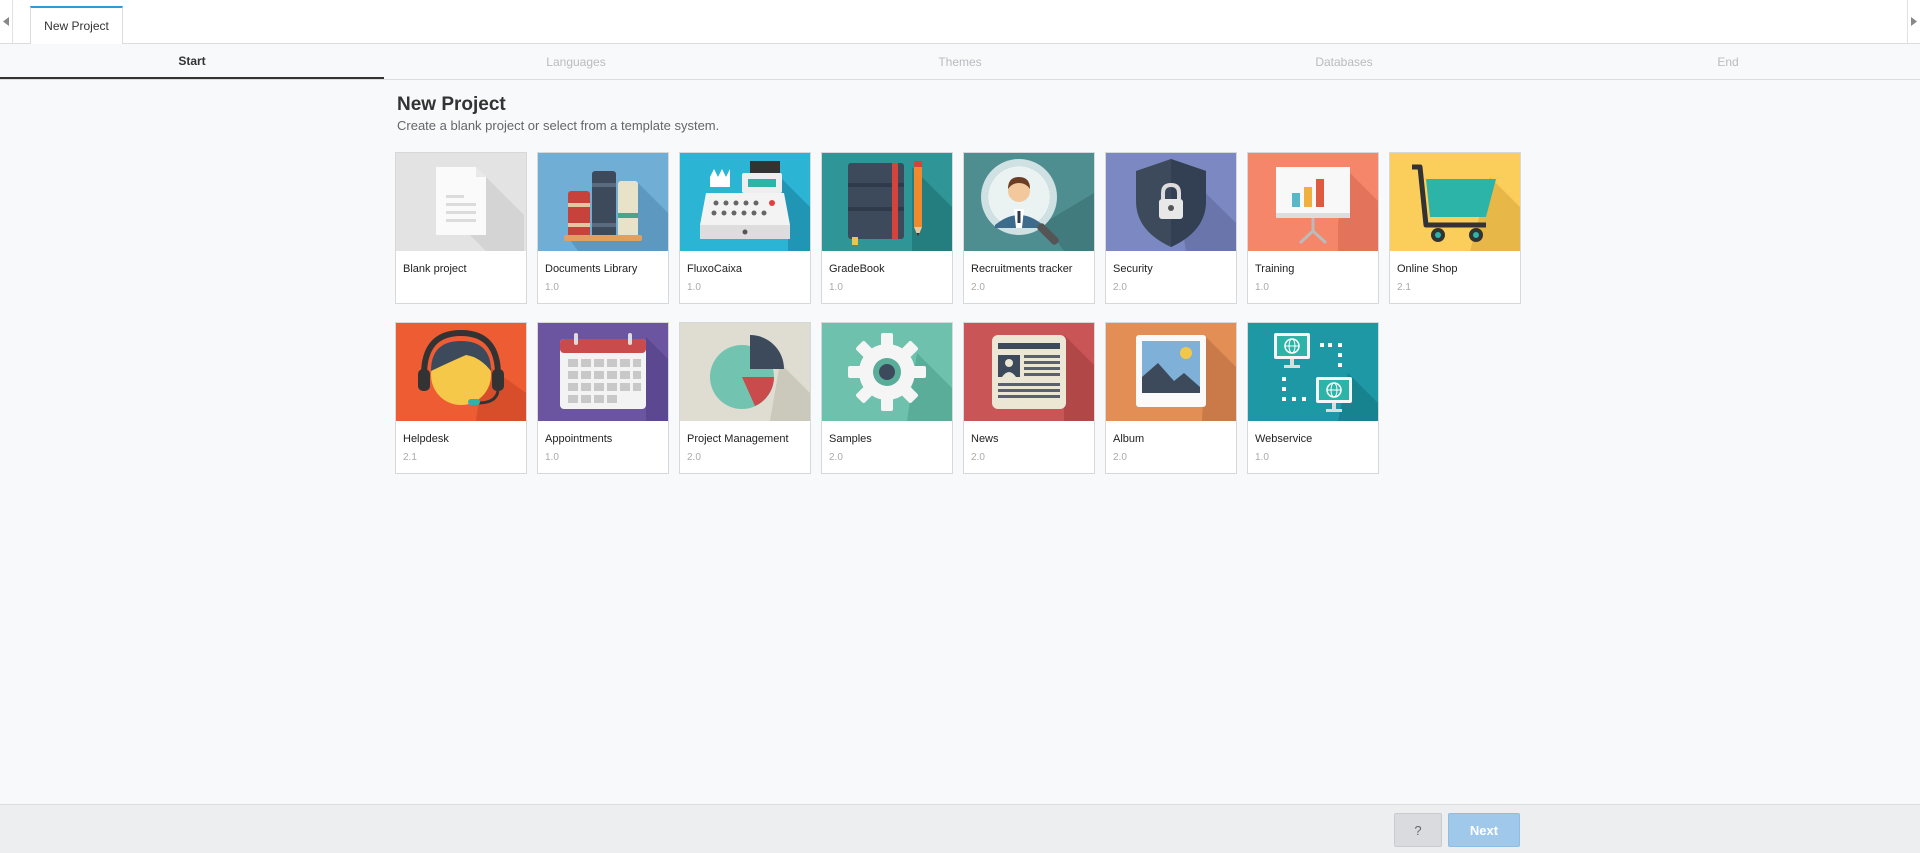  Describe the element at coordinates (715, 269) in the screenshot. I see `template-name: FluxoCaixa` at that location.